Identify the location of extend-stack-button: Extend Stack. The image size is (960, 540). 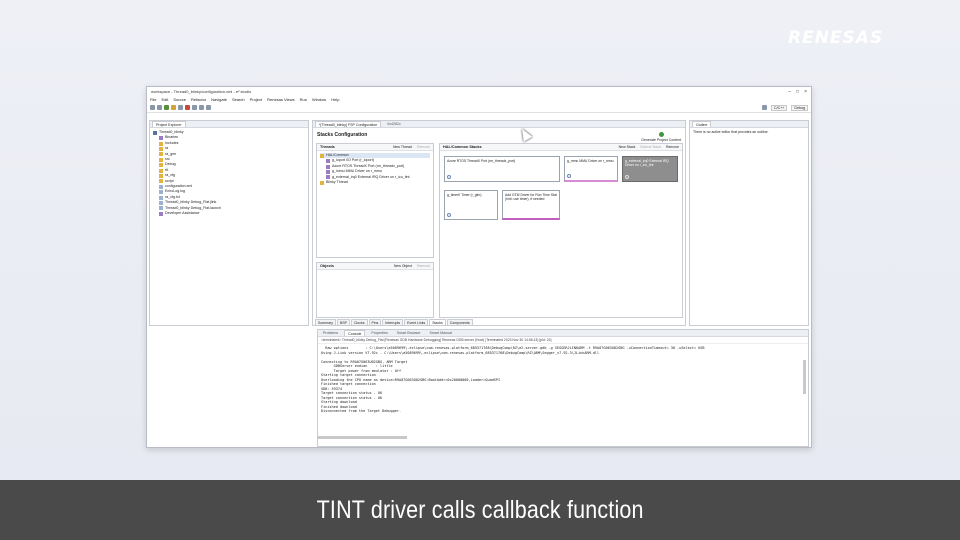
(650, 147).